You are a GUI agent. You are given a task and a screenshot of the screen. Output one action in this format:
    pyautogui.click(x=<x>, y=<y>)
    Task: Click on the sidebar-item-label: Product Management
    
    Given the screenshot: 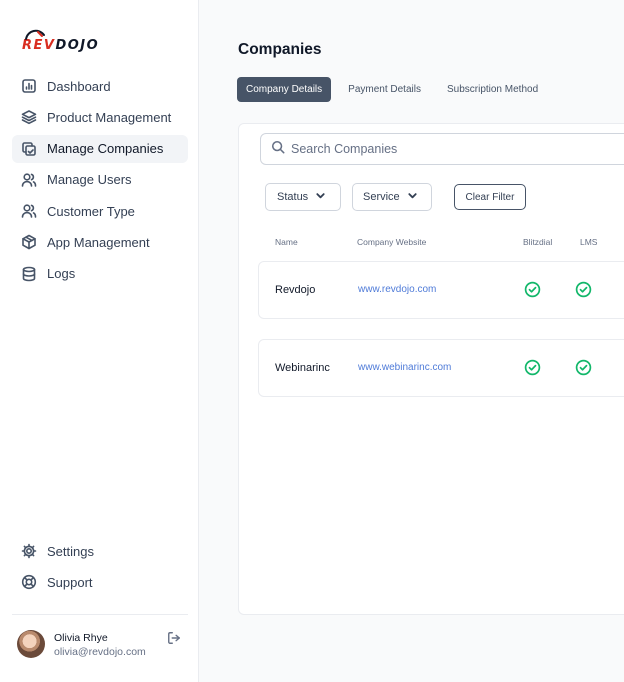 What is the action you would take?
    pyautogui.click(x=109, y=117)
    